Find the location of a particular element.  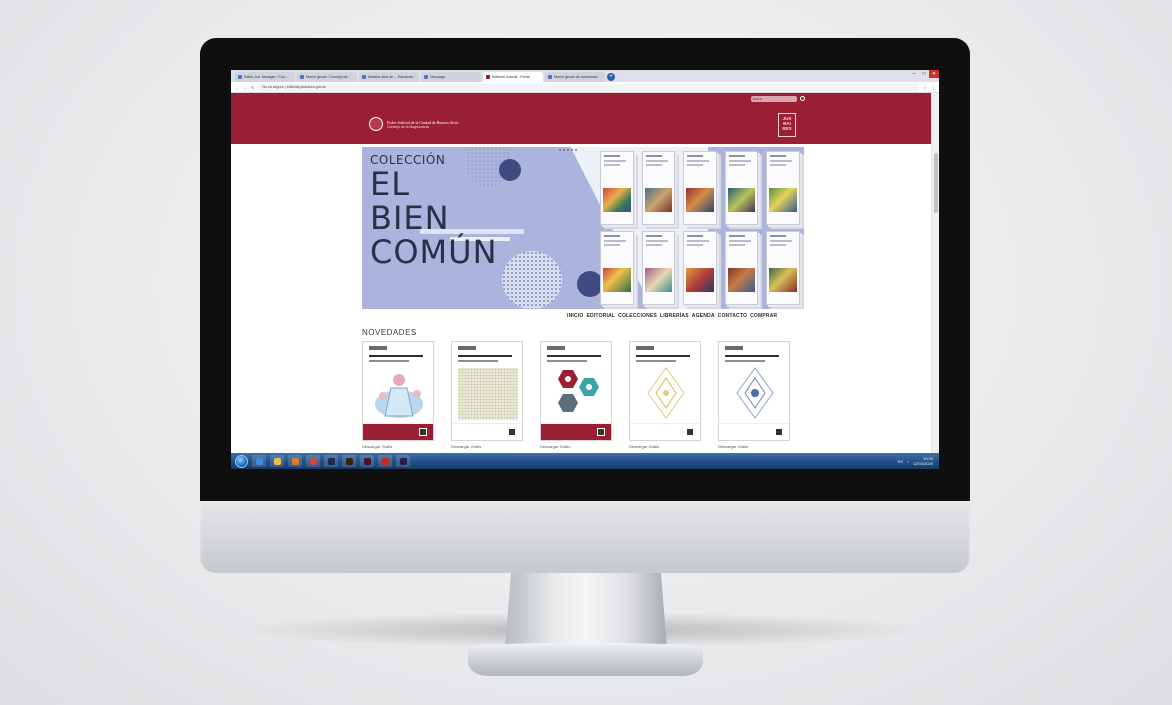

banner-dot-circle is located at coordinates (532, 280).